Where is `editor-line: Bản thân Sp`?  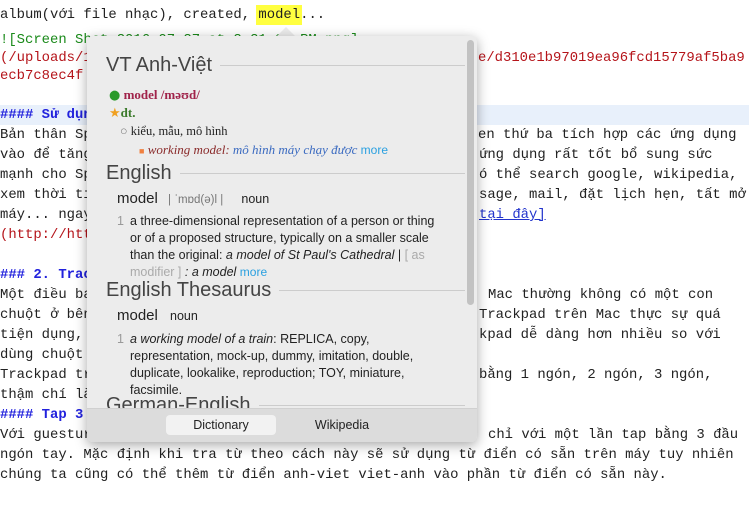 editor-line: Bản thân Sp is located at coordinates (46, 135).